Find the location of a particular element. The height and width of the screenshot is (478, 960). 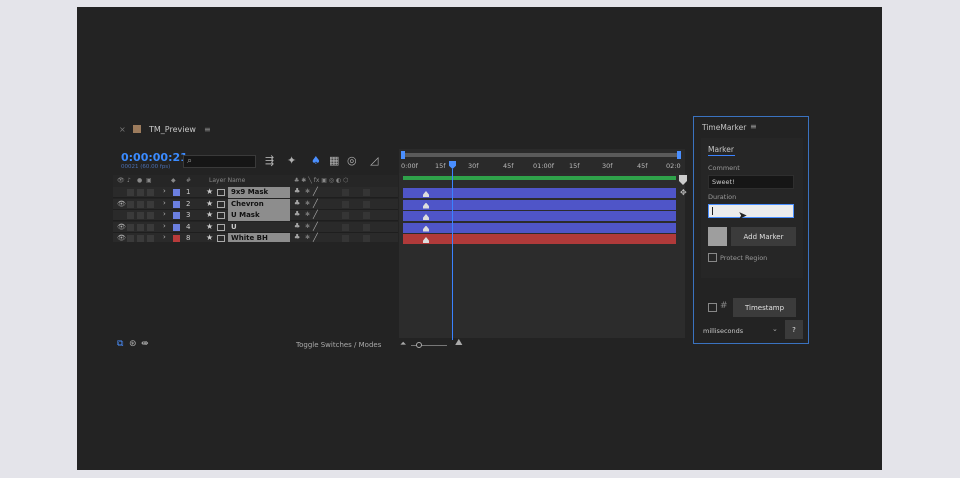

label-column-icon: ◆ is located at coordinates (173, 180).